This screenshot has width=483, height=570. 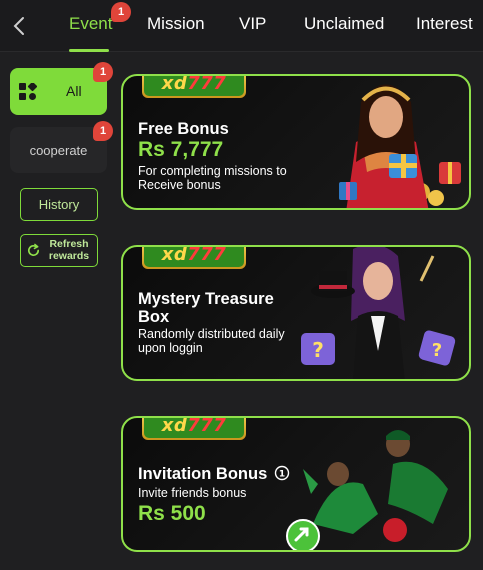 What do you see at coordinates (19, 26) in the screenshot?
I see `back-icon` at bounding box center [19, 26].